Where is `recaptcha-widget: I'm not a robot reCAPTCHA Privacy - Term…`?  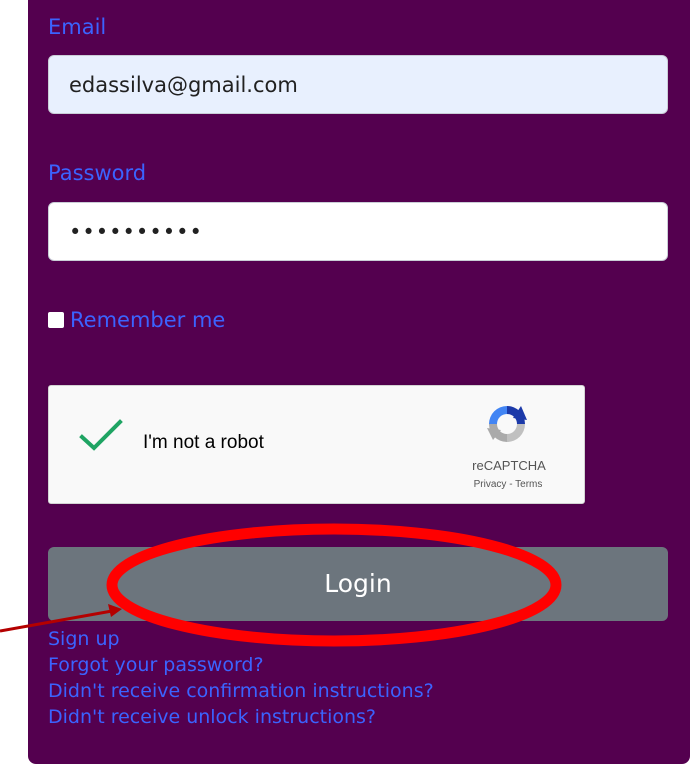 recaptcha-widget: I'm not a robot reCAPTCHA Privacy - Term… is located at coordinates (316, 444).